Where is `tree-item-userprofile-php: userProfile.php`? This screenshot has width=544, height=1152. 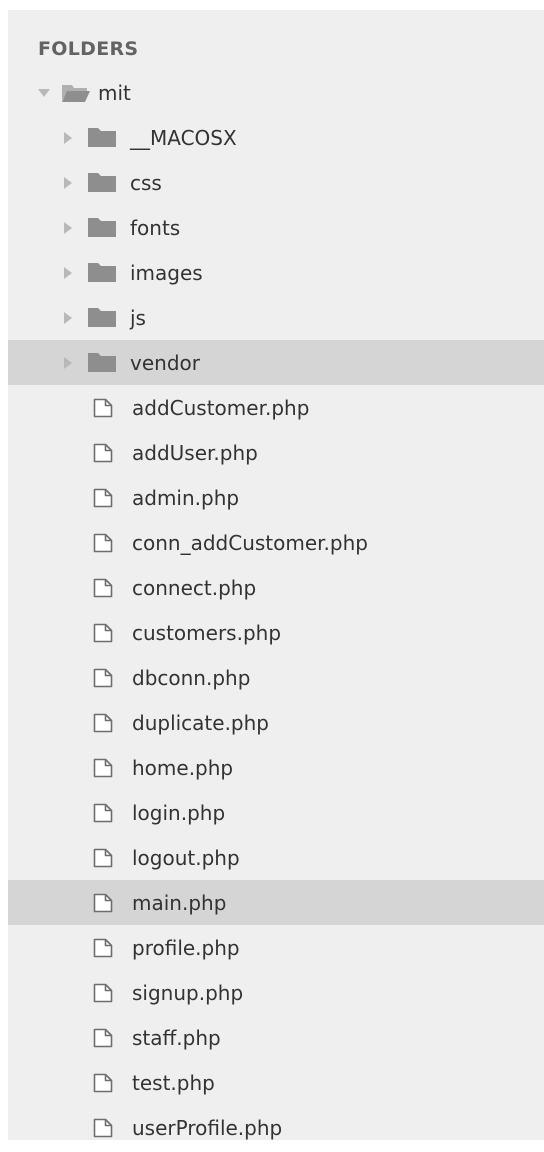
tree-item-userprofile-php: userProfile.php is located at coordinates (276, 1127).